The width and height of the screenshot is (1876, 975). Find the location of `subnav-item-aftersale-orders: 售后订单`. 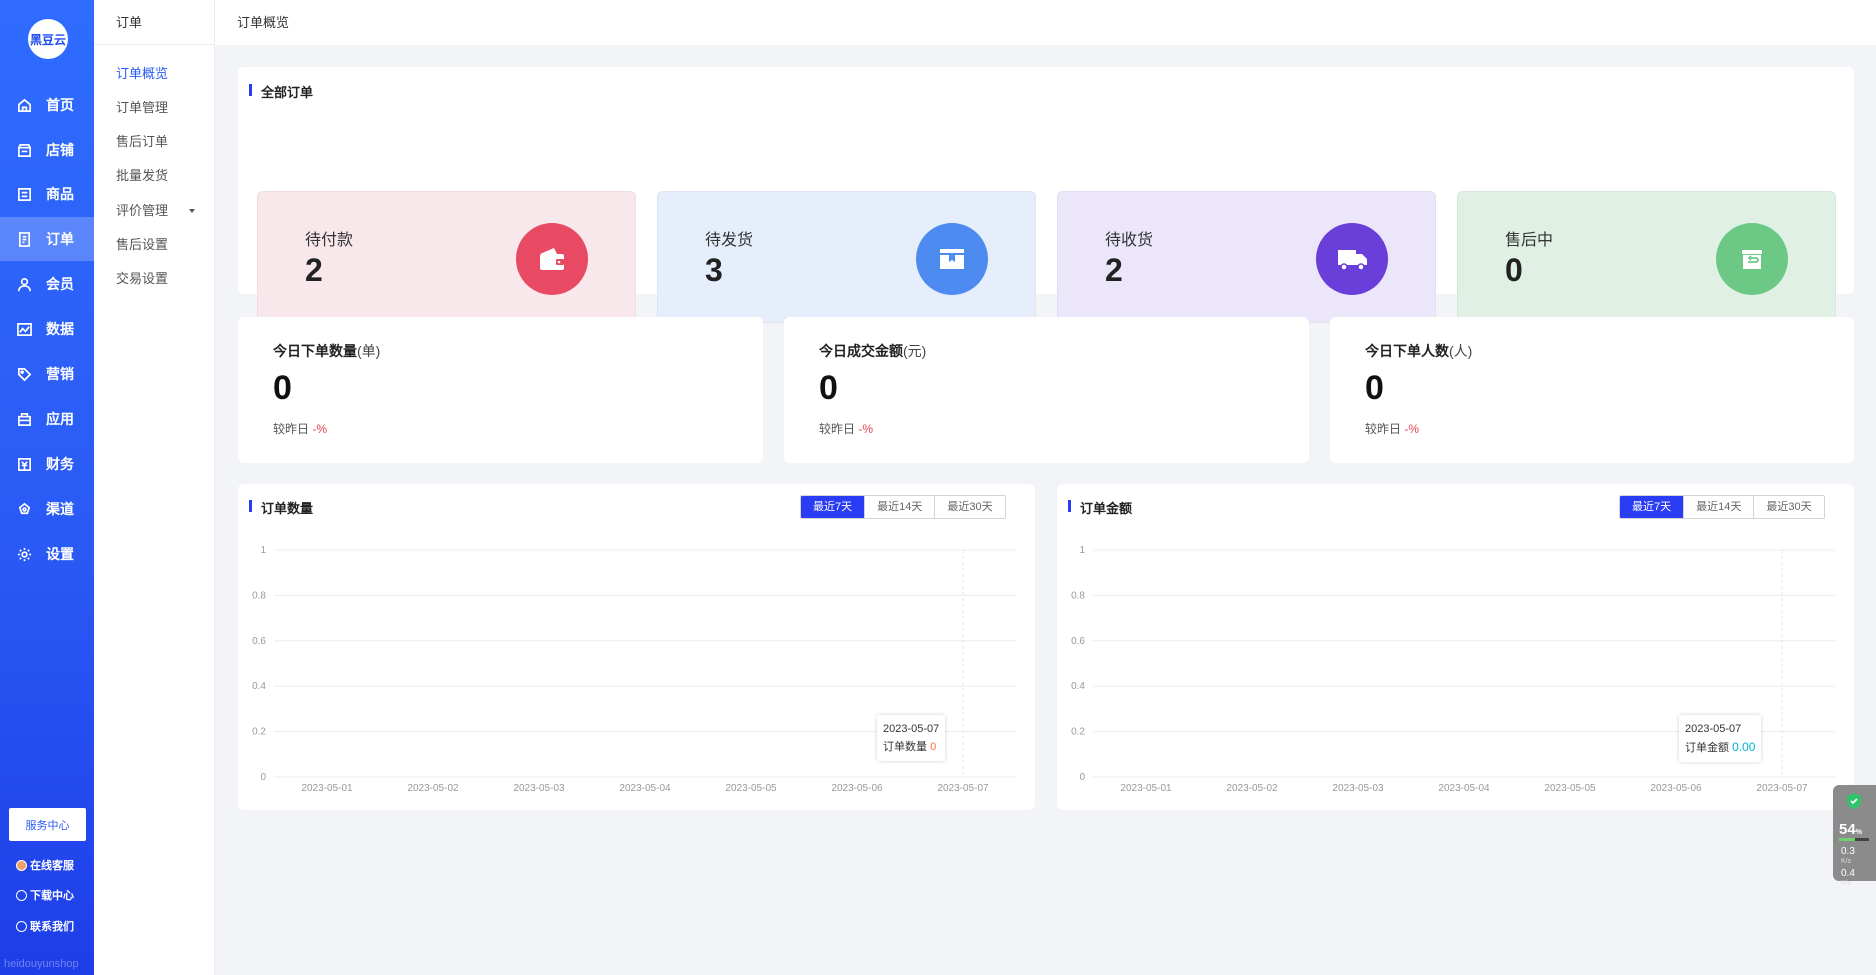

subnav-item-aftersale-orders: 售后订单 is located at coordinates (142, 140).